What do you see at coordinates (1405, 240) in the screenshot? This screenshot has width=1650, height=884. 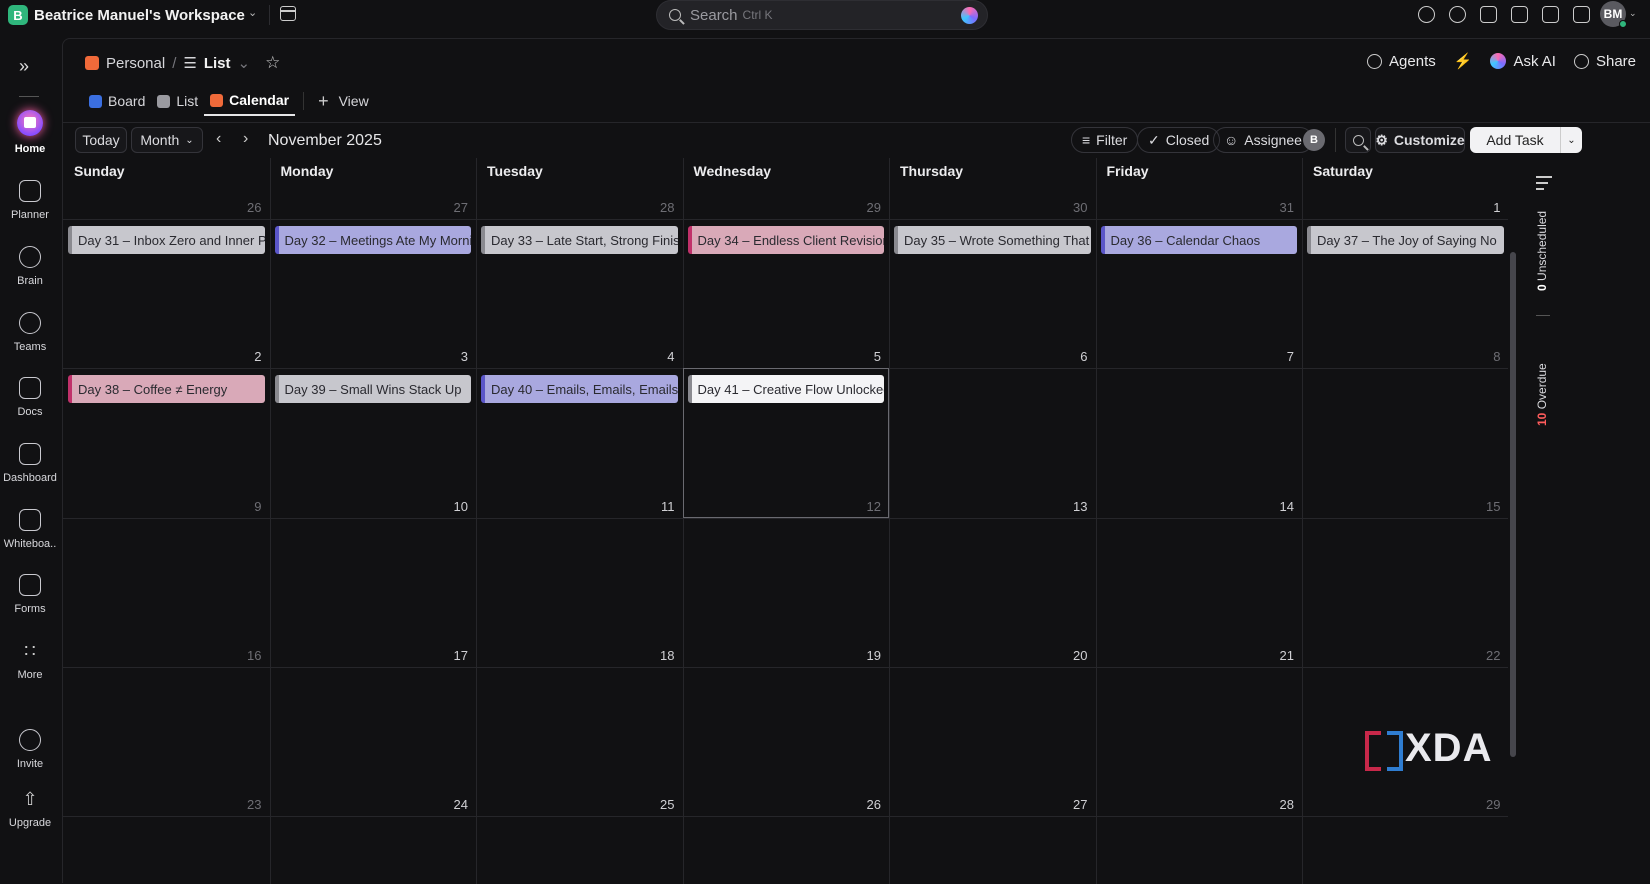 I see `task-card: Day 37 – The Joy of Saying No` at bounding box center [1405, 240].